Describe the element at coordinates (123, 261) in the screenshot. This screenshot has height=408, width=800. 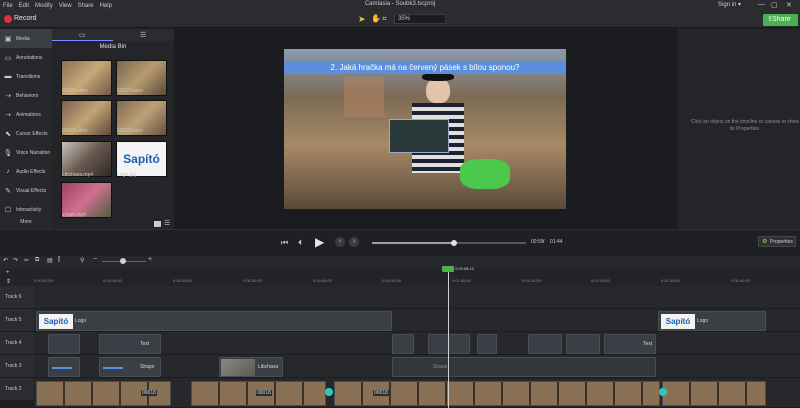
I see `zoom-slider-handle` at that location.